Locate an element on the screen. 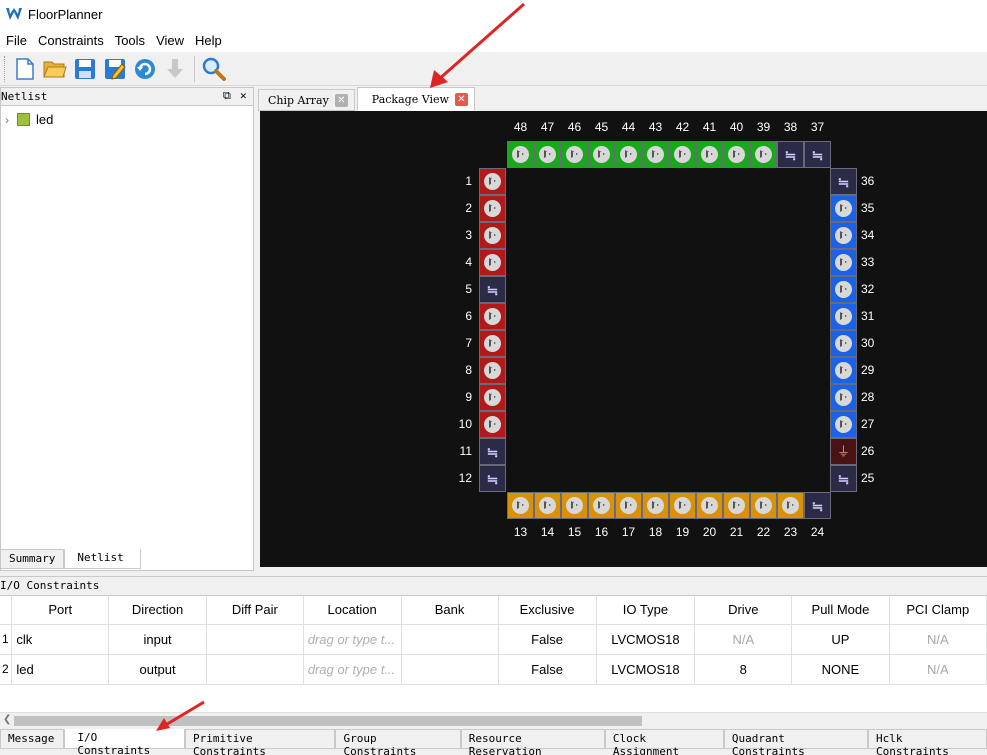 This screenshot has width=987, height=755. cell-drive: N/A is located at coordinates (743, 639).